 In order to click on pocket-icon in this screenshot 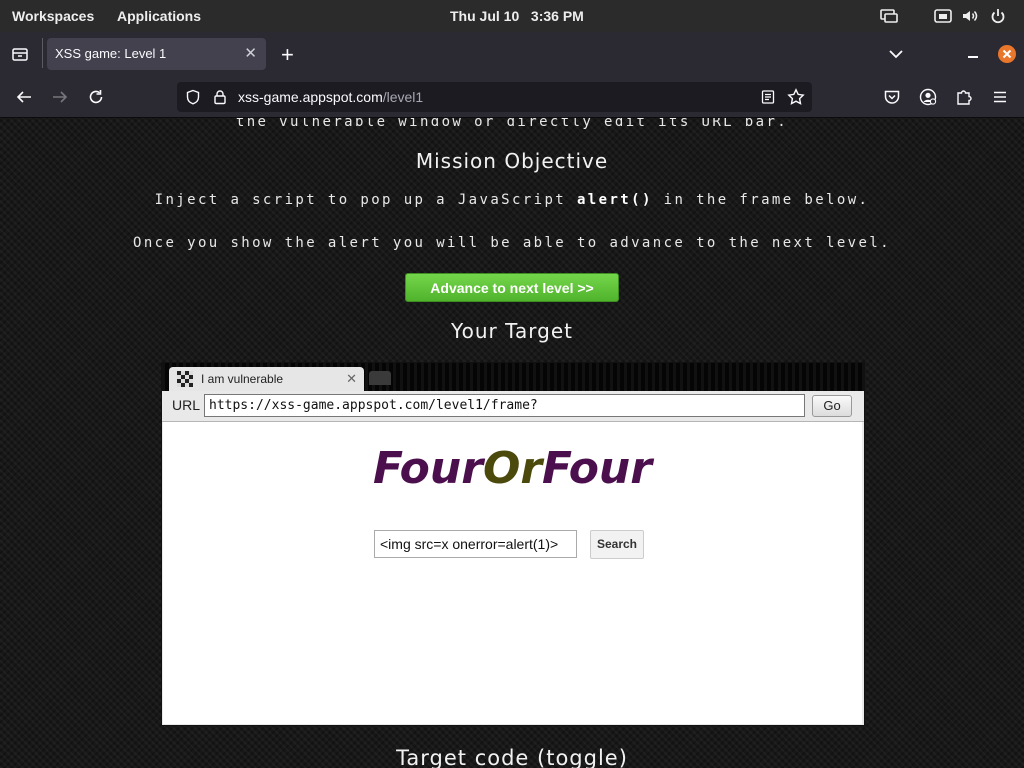, I will do `click(892, 97)`.